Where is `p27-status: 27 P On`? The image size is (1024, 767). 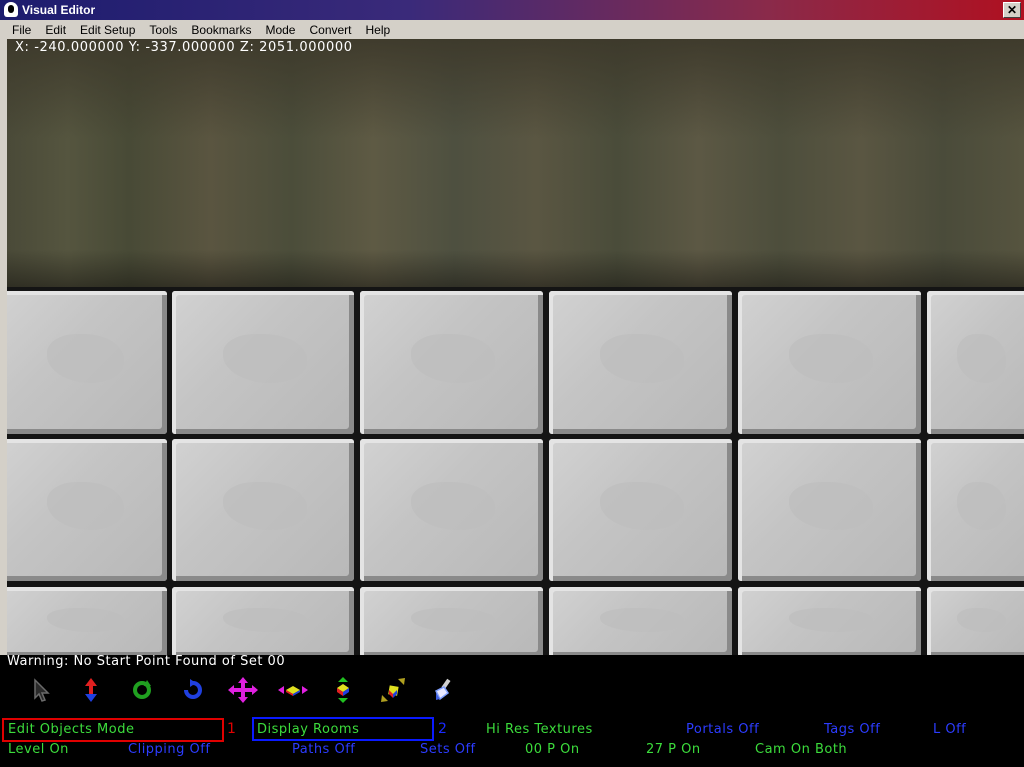 p27-status: 27 P On is located at coordinates (673, 749).